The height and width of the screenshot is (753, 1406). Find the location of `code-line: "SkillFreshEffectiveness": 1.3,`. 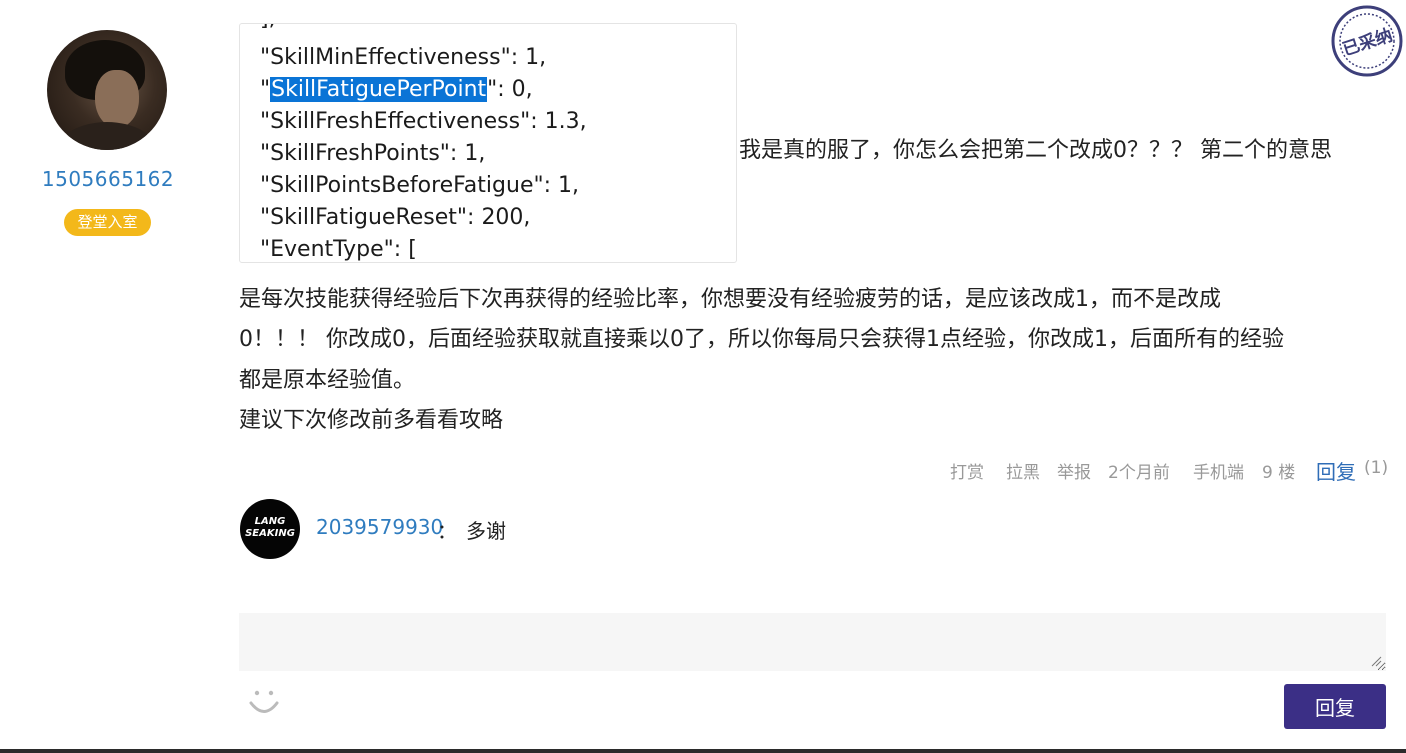

code-line: "SkillFreshEffectiveness": 1.3, is located at coordinates (423, 121).